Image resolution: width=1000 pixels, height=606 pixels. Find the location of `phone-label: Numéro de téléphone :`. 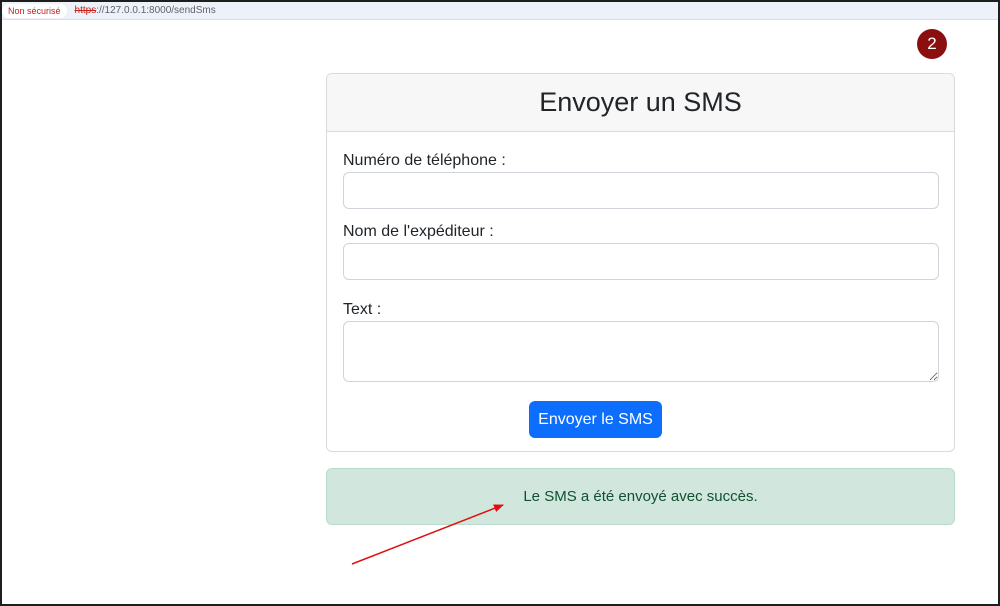

phone-label: Numéro de téléphone : is located at coordinates (424, 160).